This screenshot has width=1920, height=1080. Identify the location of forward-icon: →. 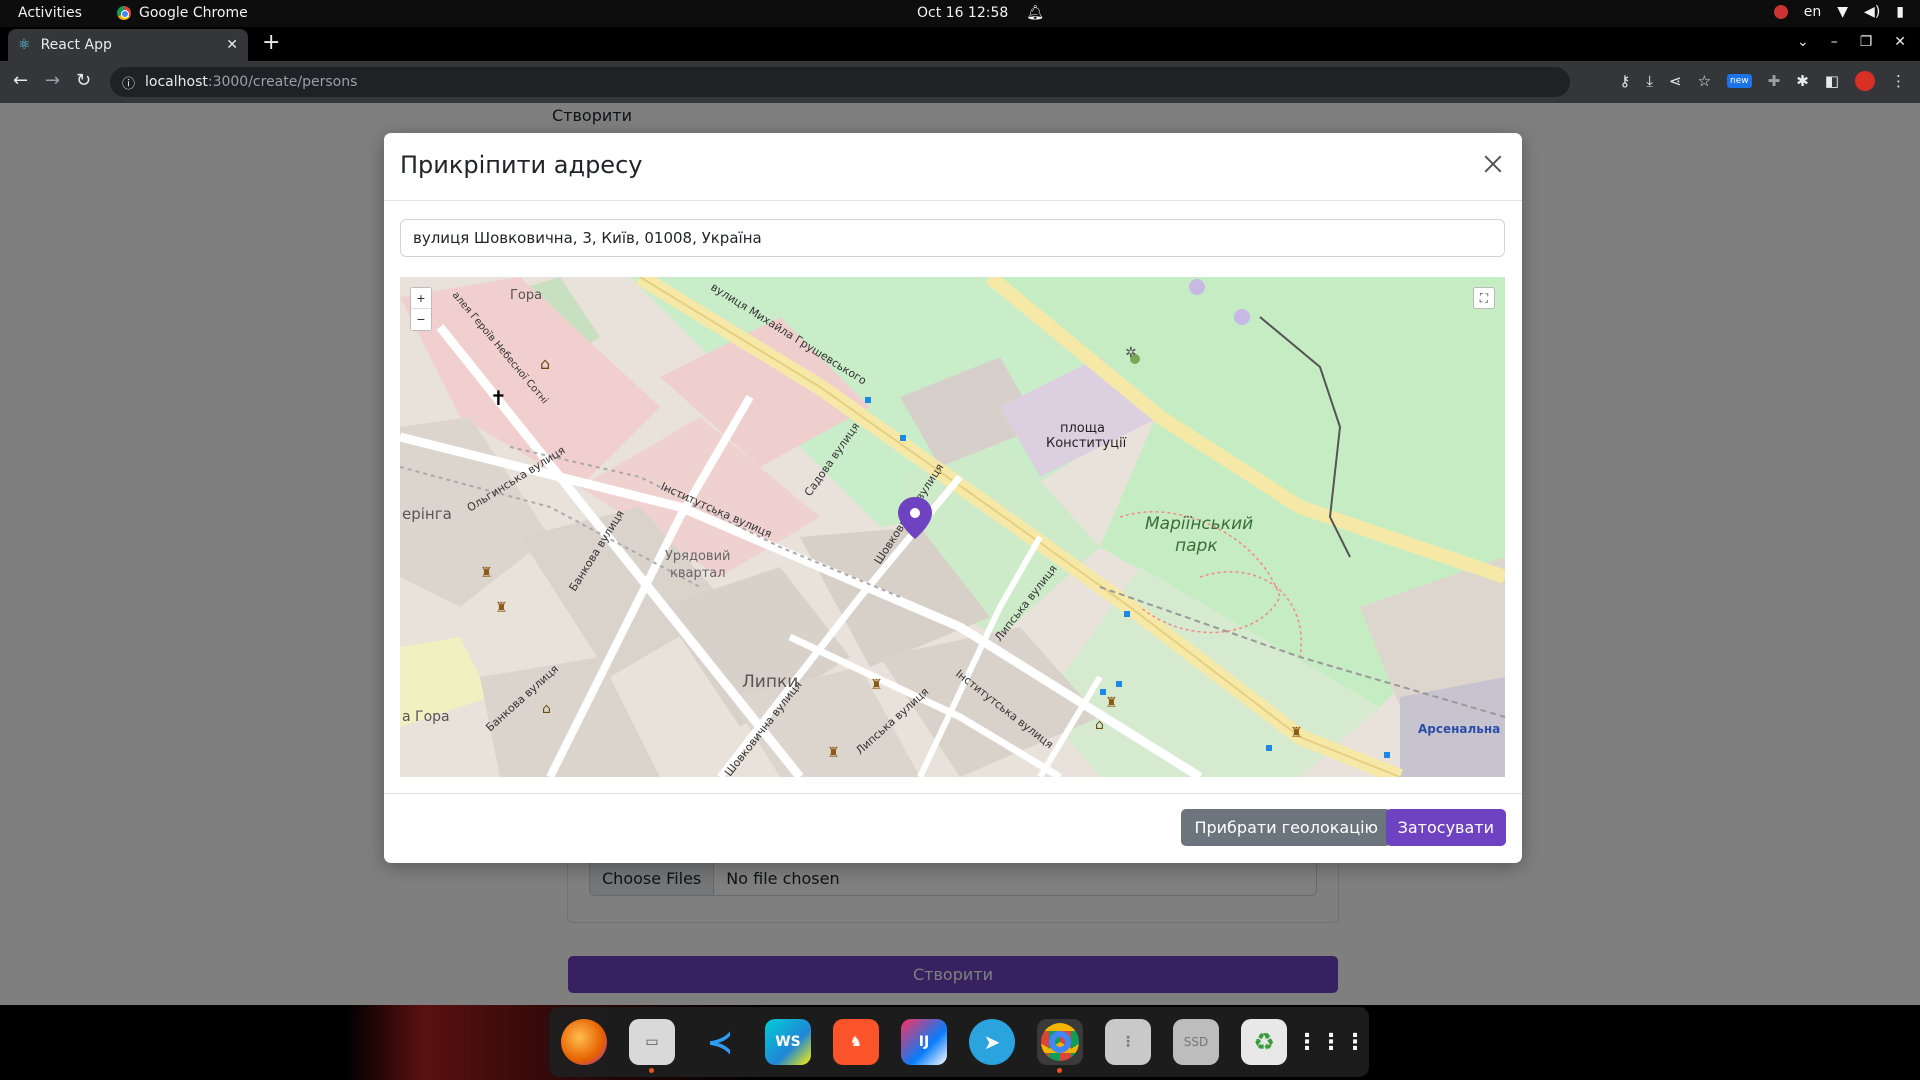
(52, 81).